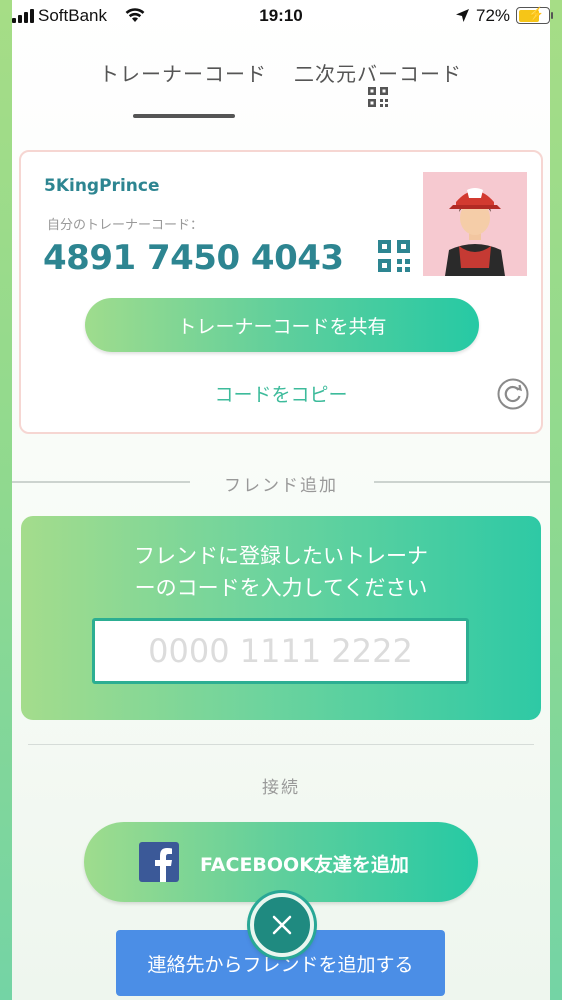 Image resolution: width=562 pixels, height=1000 pixels. Describe the element at coordinates (159, 862) in the screenshot. I see `facebook-icon` at that location.